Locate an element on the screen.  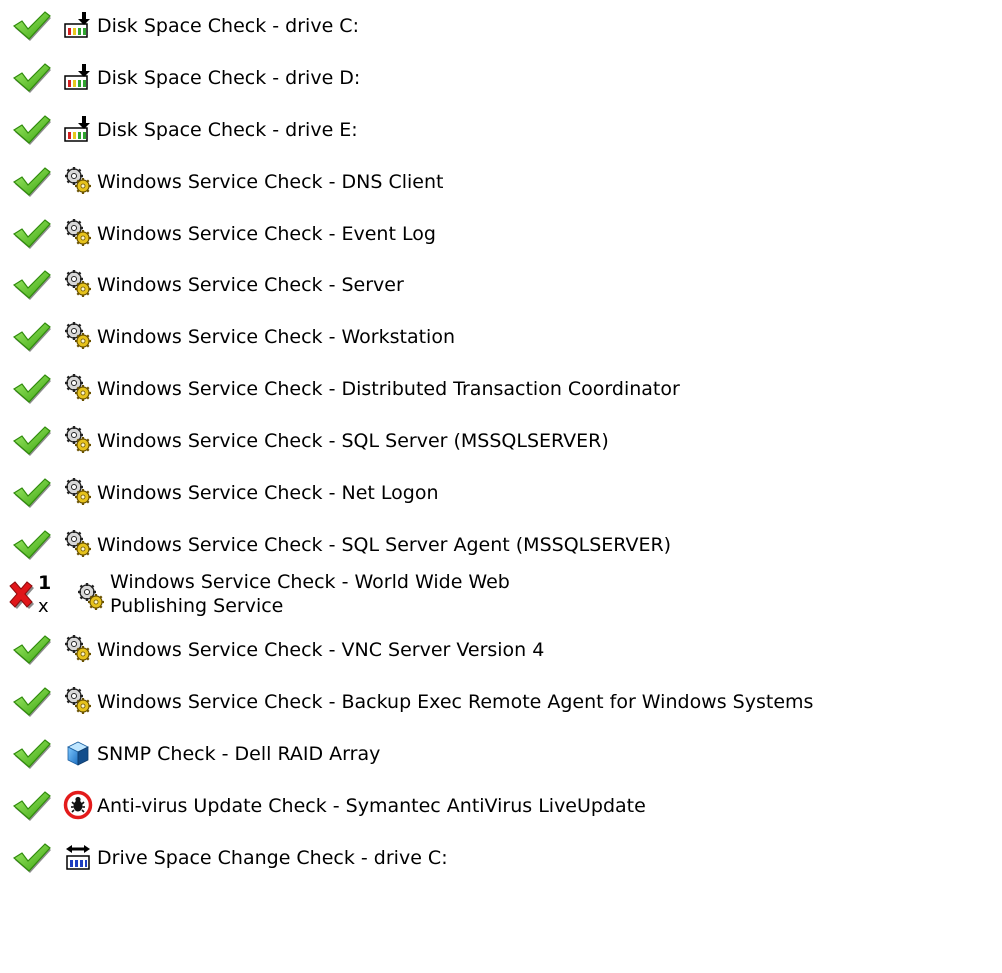
check-label: Disk Space Check - drive E: is located at coordinates (227, 130).